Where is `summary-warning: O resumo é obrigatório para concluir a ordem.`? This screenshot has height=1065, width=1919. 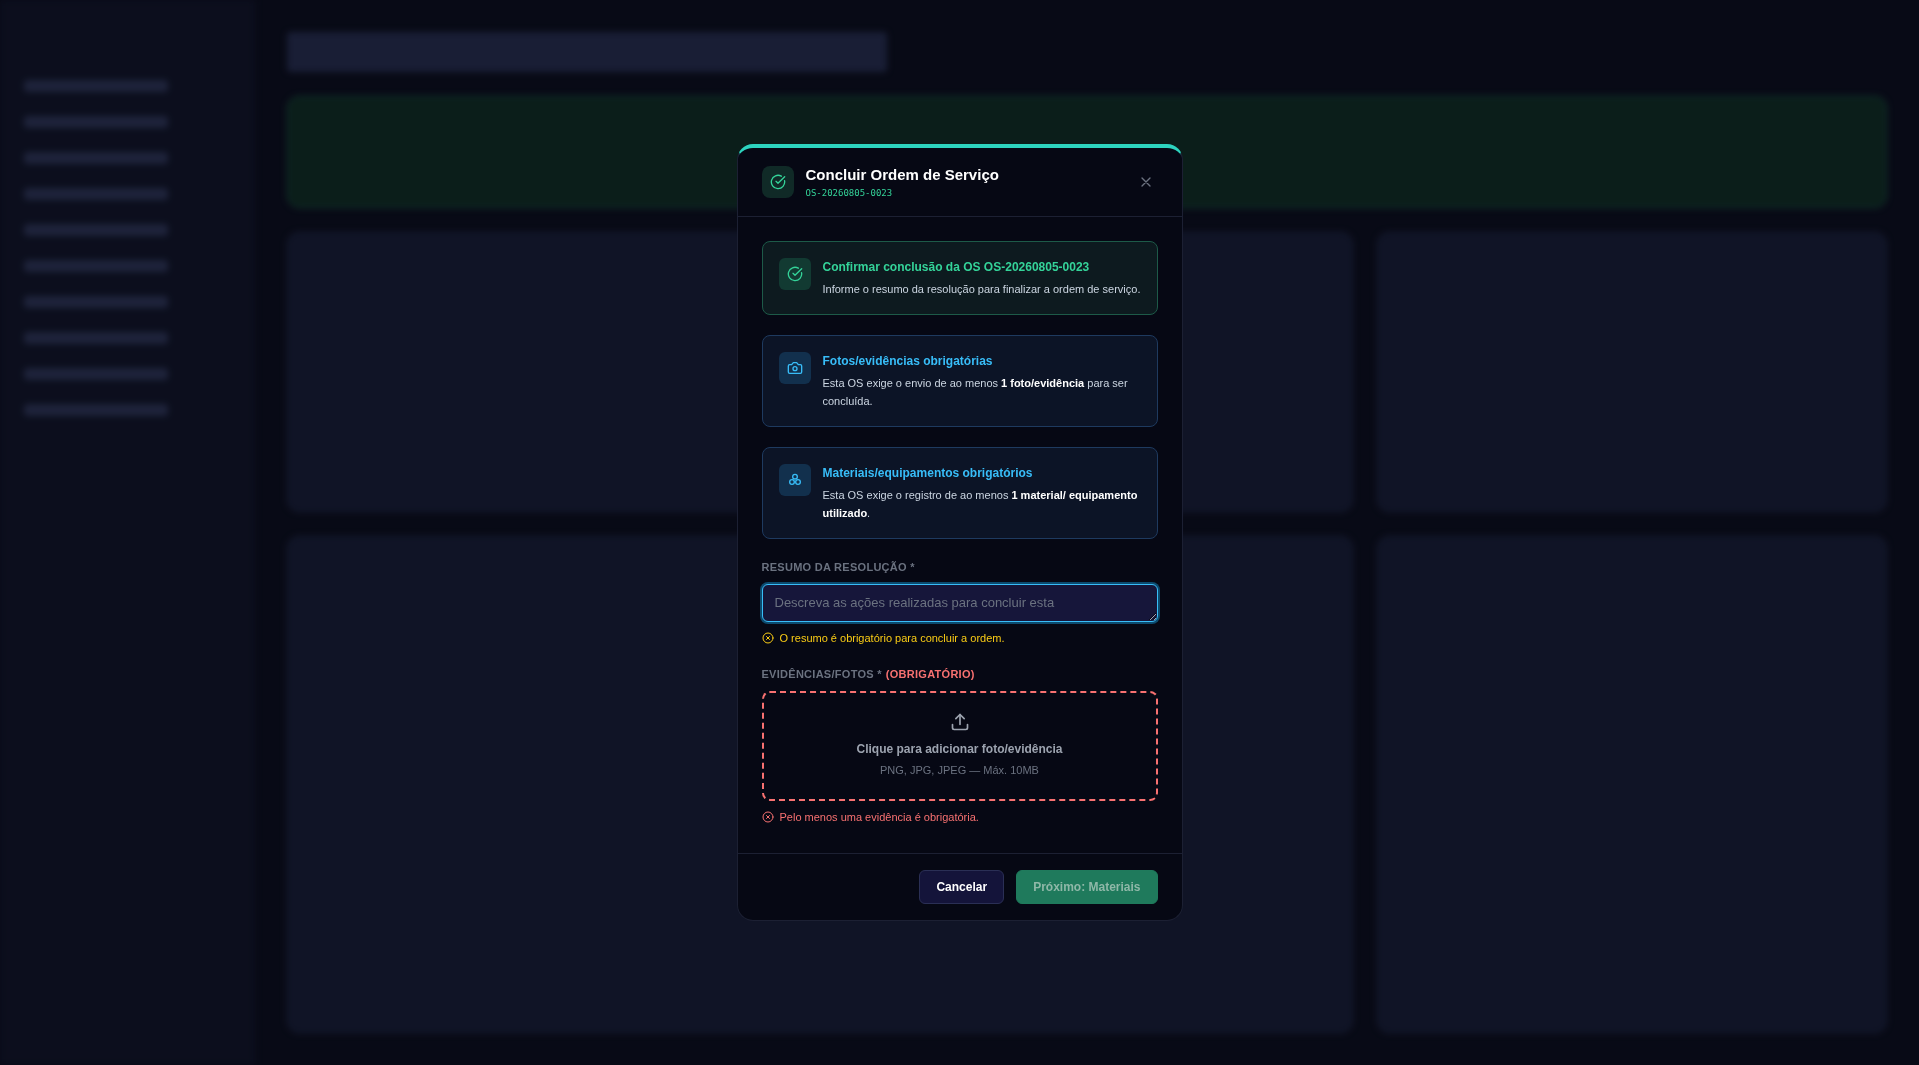 summary-warning: O resumo é obrigatório para concluir a ordem. is located at coordinates (892, 638).